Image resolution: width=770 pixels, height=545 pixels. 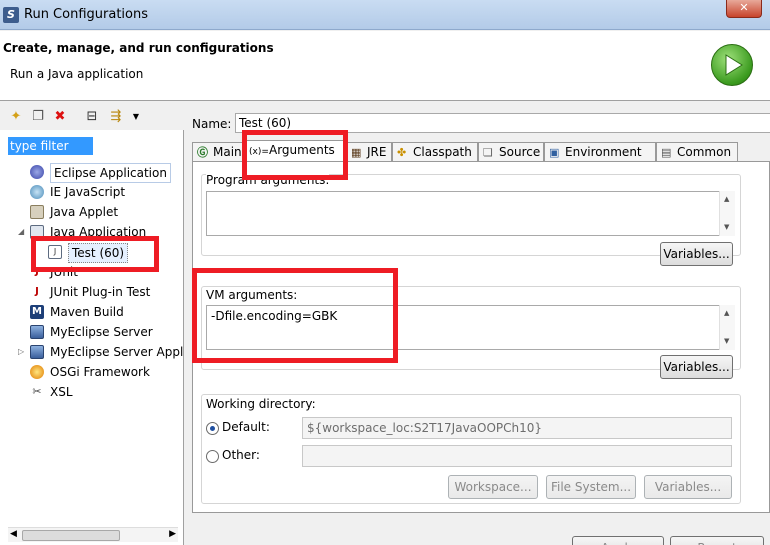 What do you see at coordinates (511, 152) in the screenshot?
I see `tab-source: ❏ Source` at bounding box center [511, 152].